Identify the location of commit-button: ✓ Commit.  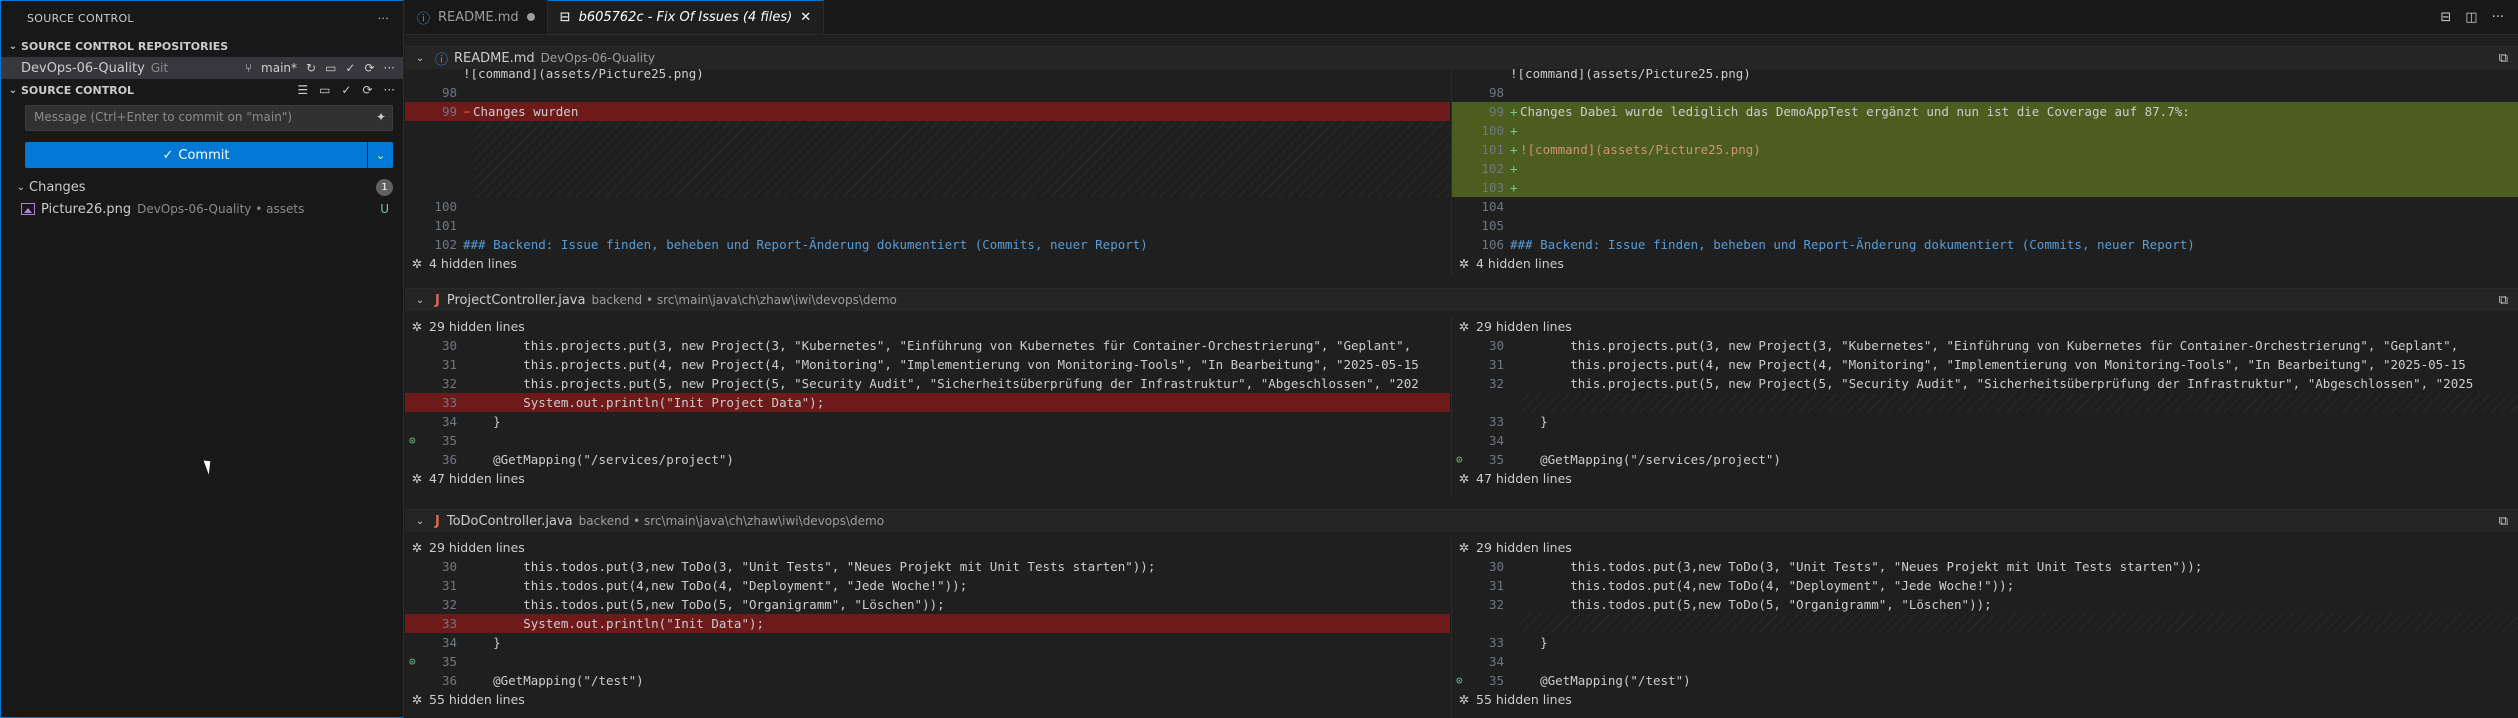
(196, 155).